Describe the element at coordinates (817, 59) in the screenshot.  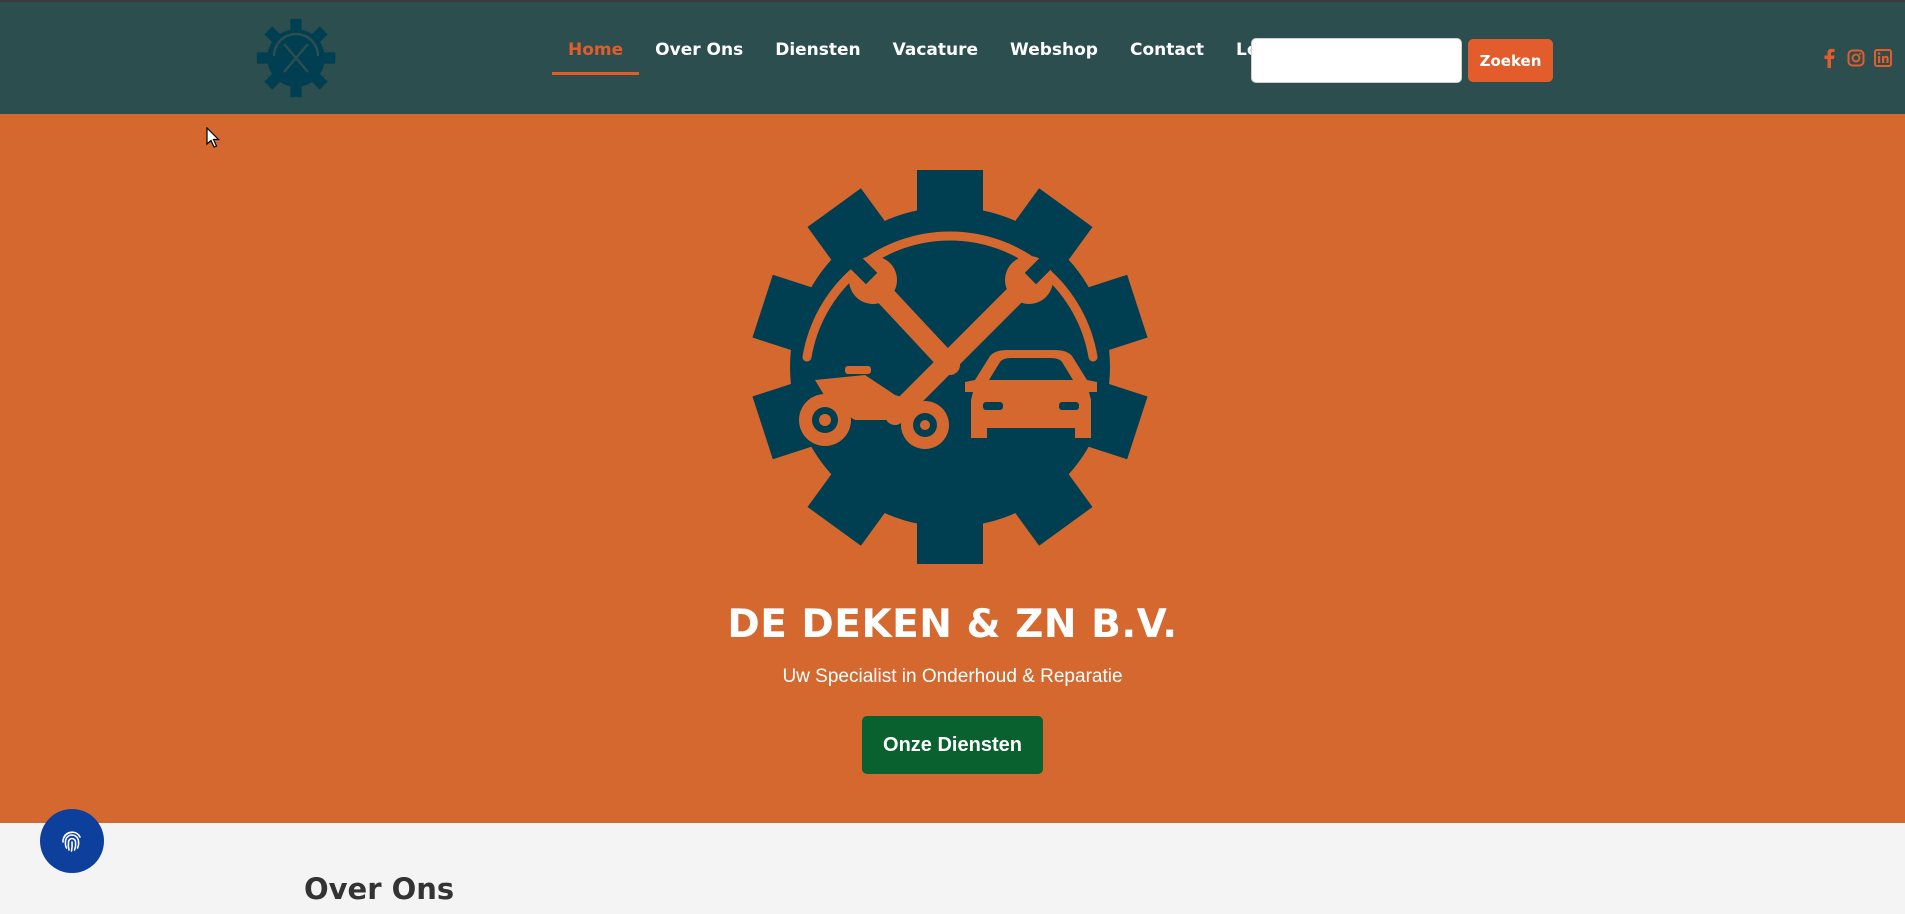
I see `nav-diensten: Diensten` at that location.